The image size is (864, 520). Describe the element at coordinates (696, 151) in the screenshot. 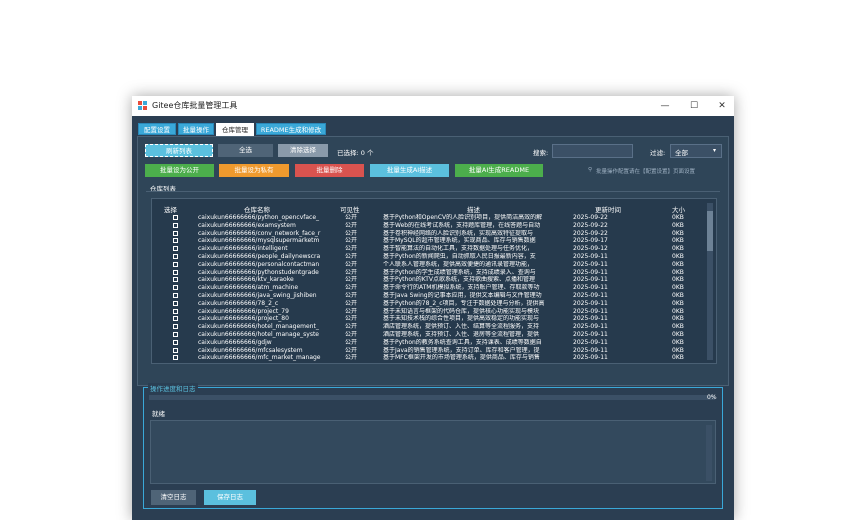

I see `filter-select: 全部 ▾` at that location.